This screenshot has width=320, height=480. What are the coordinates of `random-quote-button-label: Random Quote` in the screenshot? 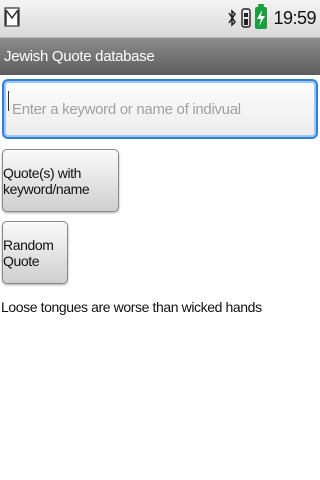 It's located at (28, 252).